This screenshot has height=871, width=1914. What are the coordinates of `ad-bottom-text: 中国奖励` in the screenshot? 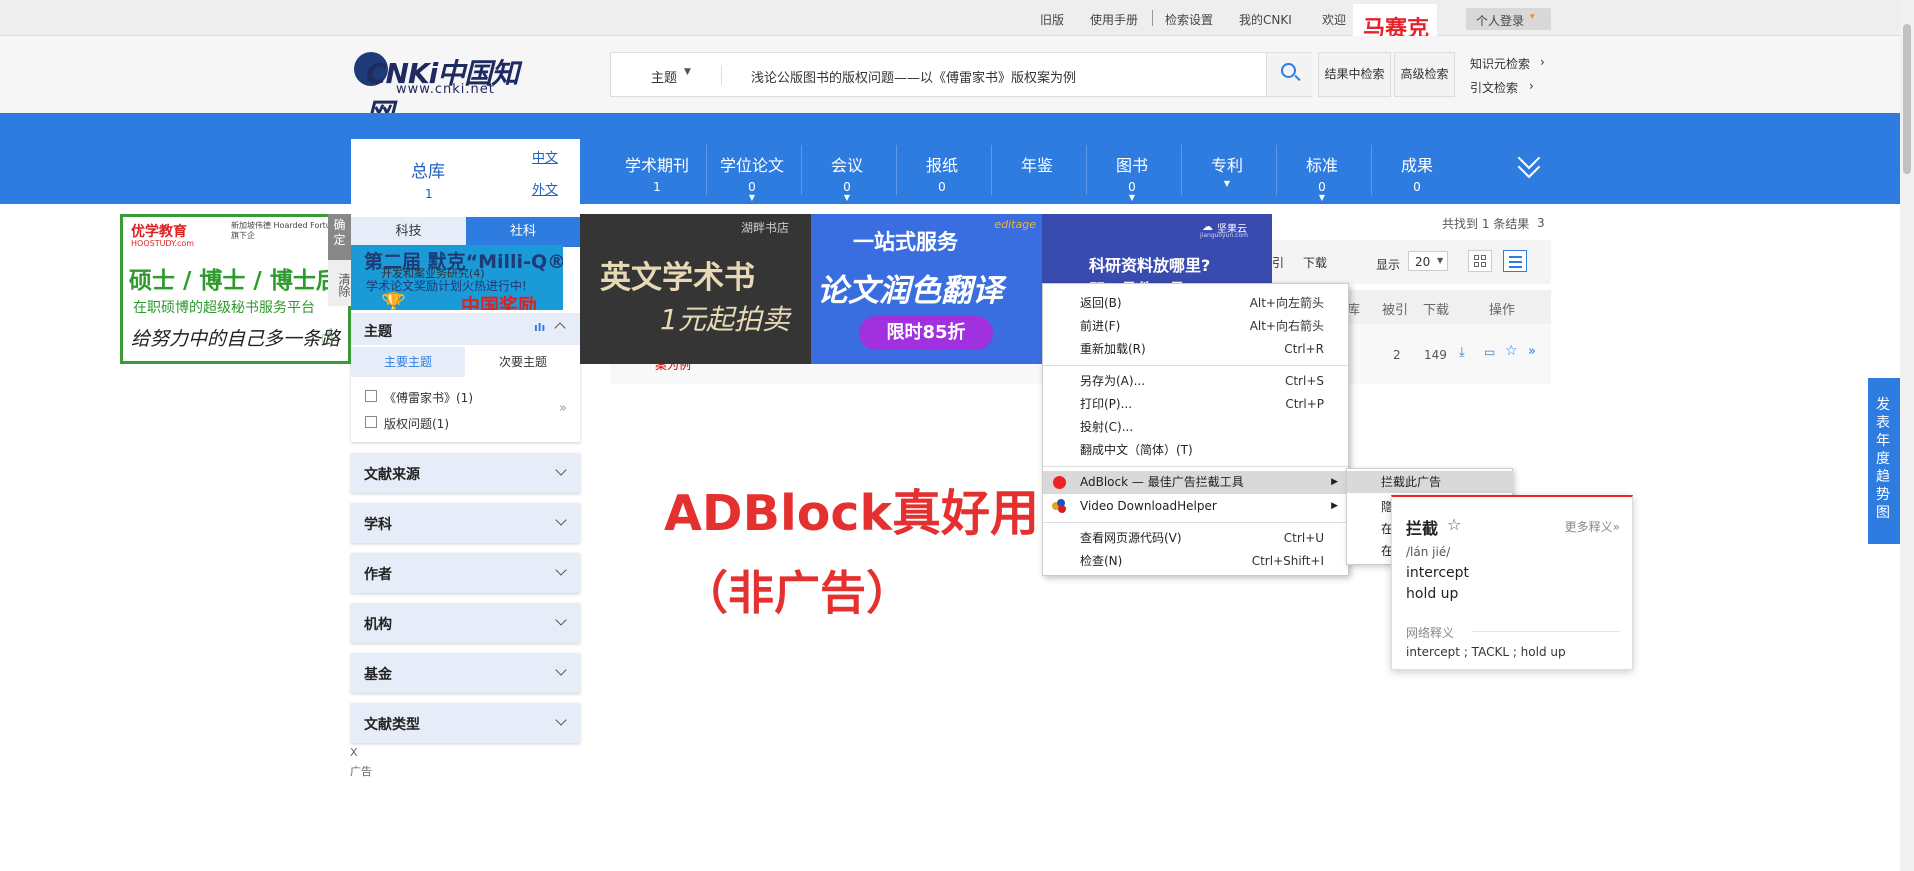 It's located at (499, 302).